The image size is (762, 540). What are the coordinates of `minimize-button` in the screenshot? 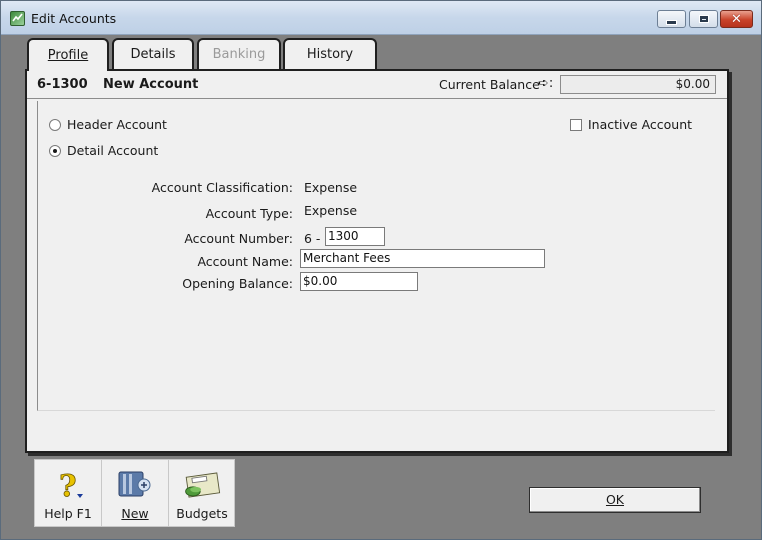 It's located at (671, 19).